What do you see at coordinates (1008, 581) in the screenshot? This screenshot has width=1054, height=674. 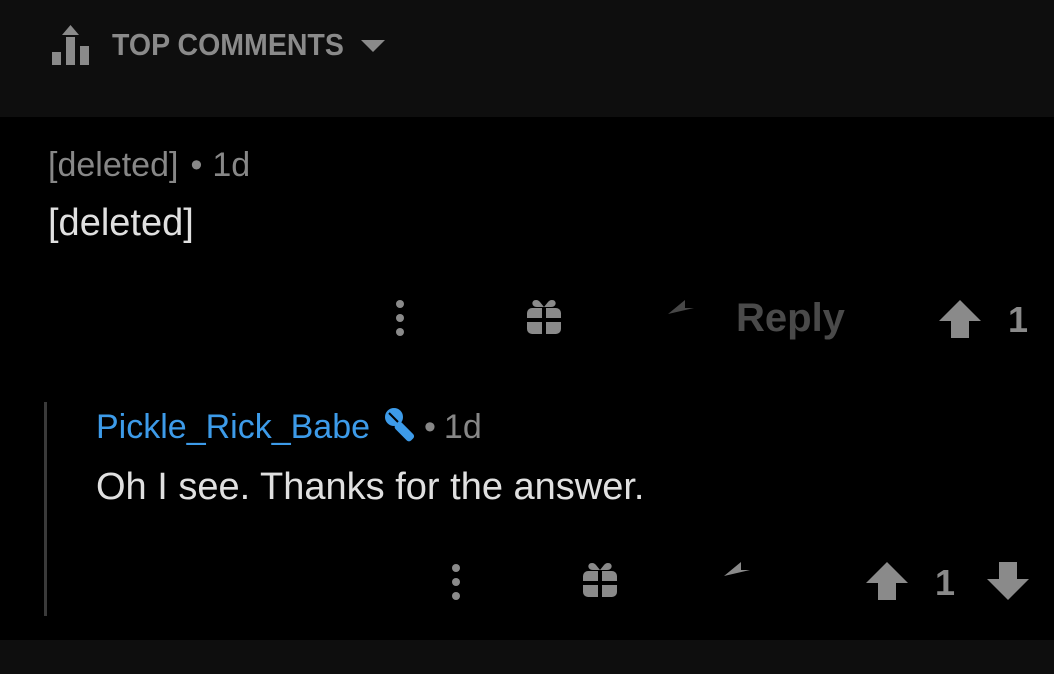 I see `downvote-arrow-icon` at bounding box center [1008, 581].